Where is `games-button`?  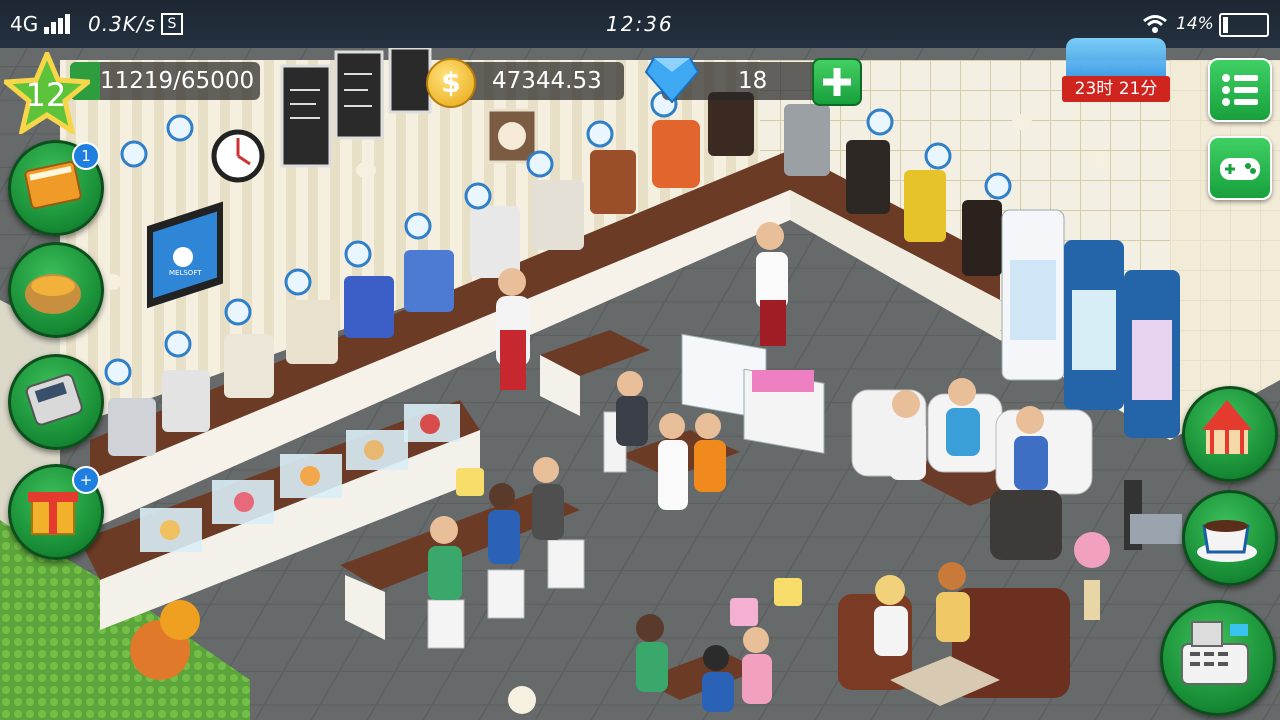
games-button is located at coordinates (1240, 168).